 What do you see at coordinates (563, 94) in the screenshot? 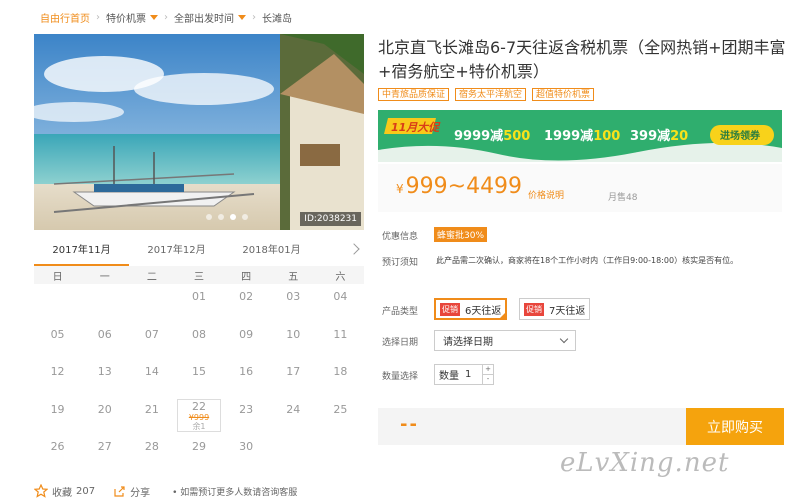
I see `tag: 超值特价机票` at bounding box center [563, 94].